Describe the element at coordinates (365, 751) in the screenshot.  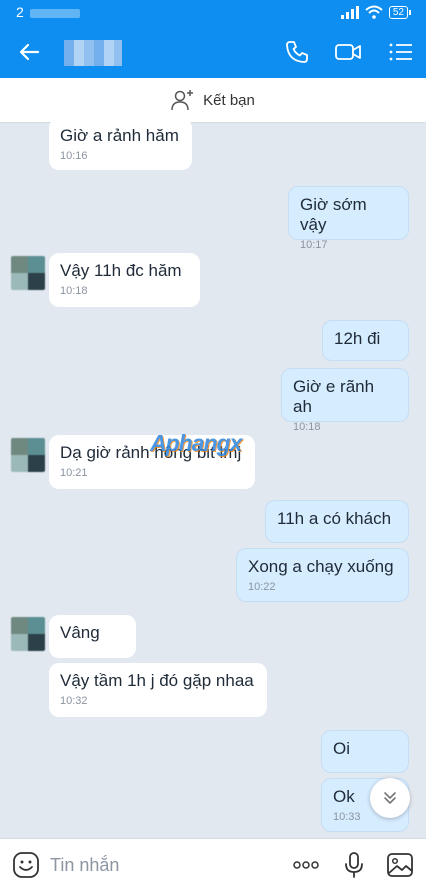
I see `message-bubble-outgoing: Oi` at that location.